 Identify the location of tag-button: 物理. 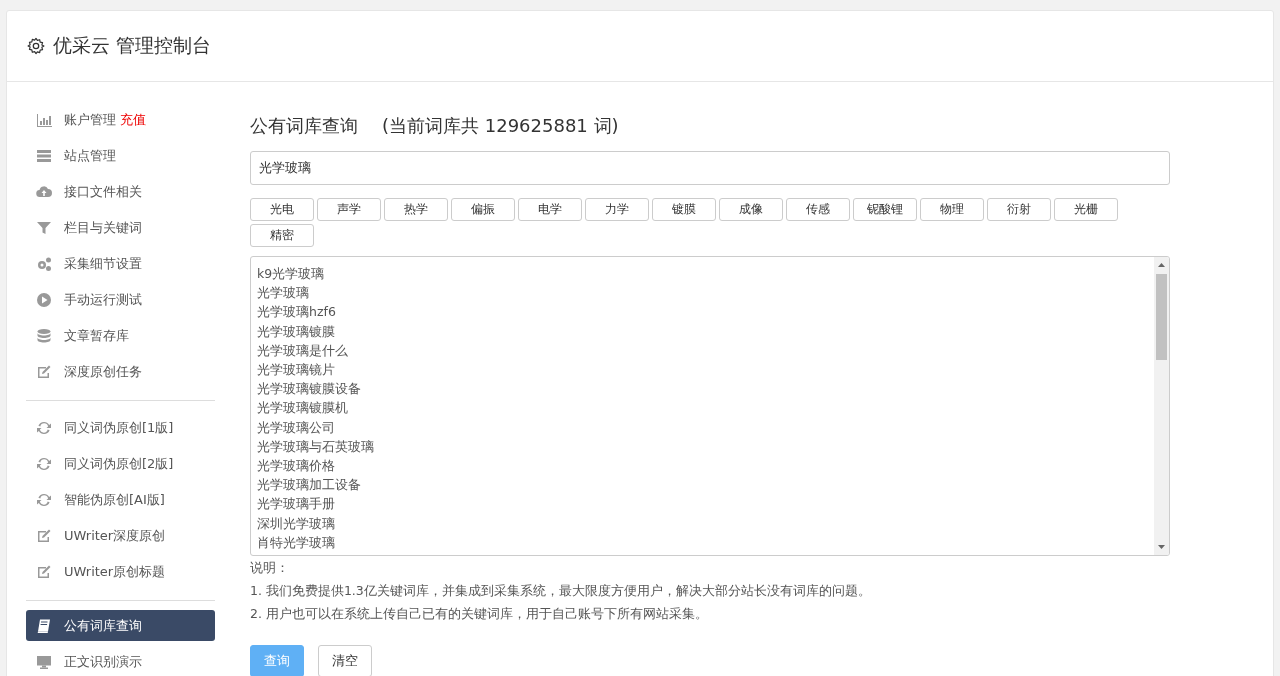
(952, 209).